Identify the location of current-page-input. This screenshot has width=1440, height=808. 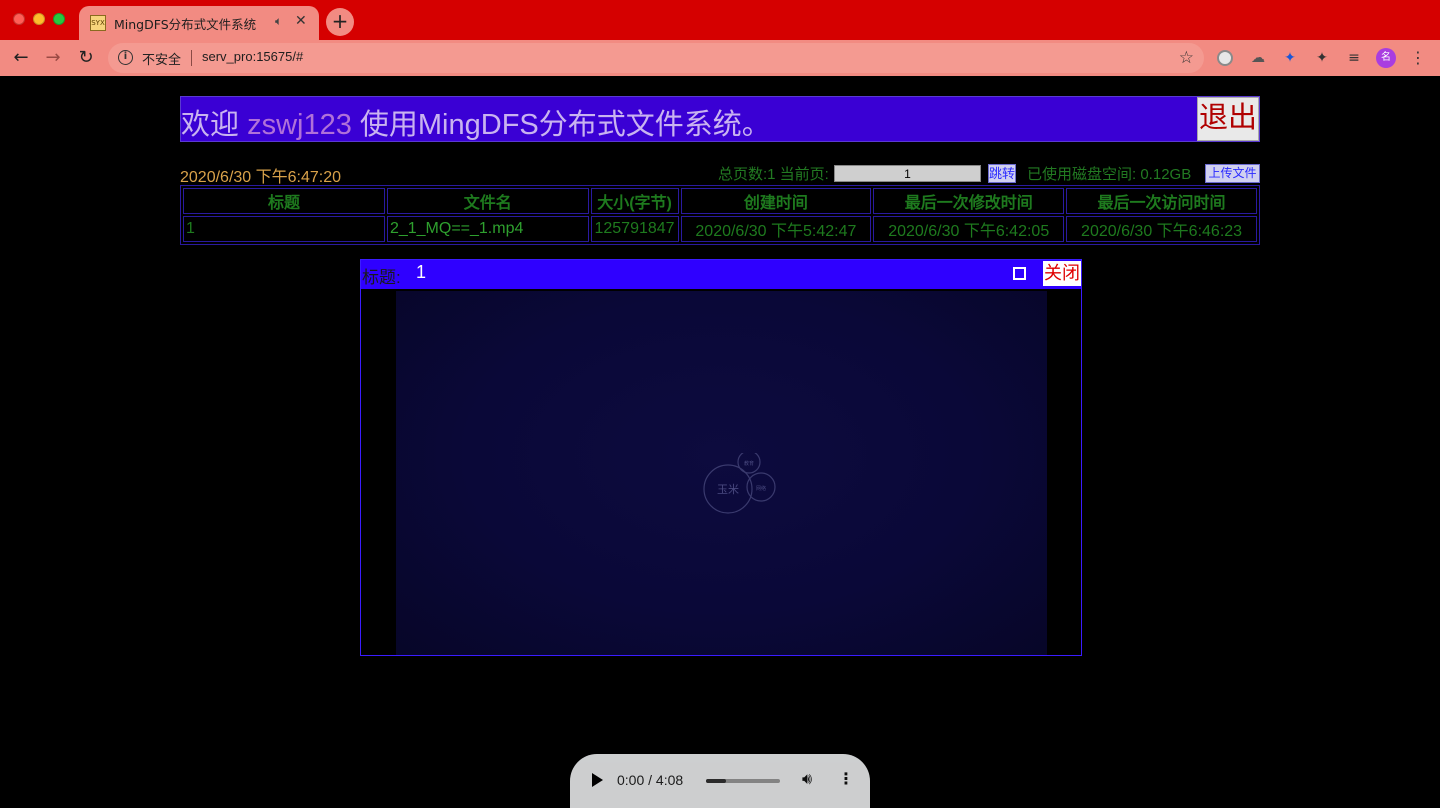
(907, 173).